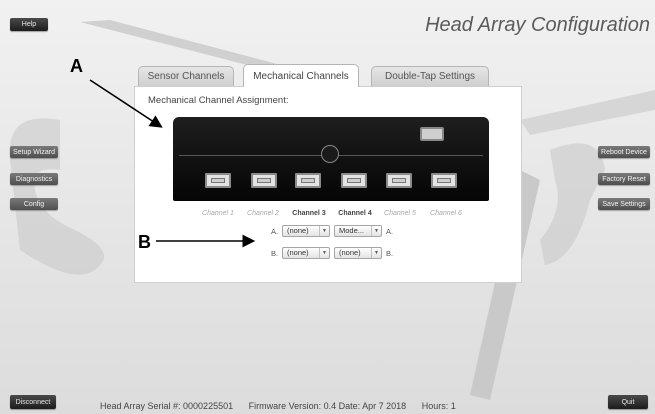 The height and width of the screenshot is (414, 655). Describe the element at coordinates (354, 180) in the screenshot. I see `channel-4-port` at that location.